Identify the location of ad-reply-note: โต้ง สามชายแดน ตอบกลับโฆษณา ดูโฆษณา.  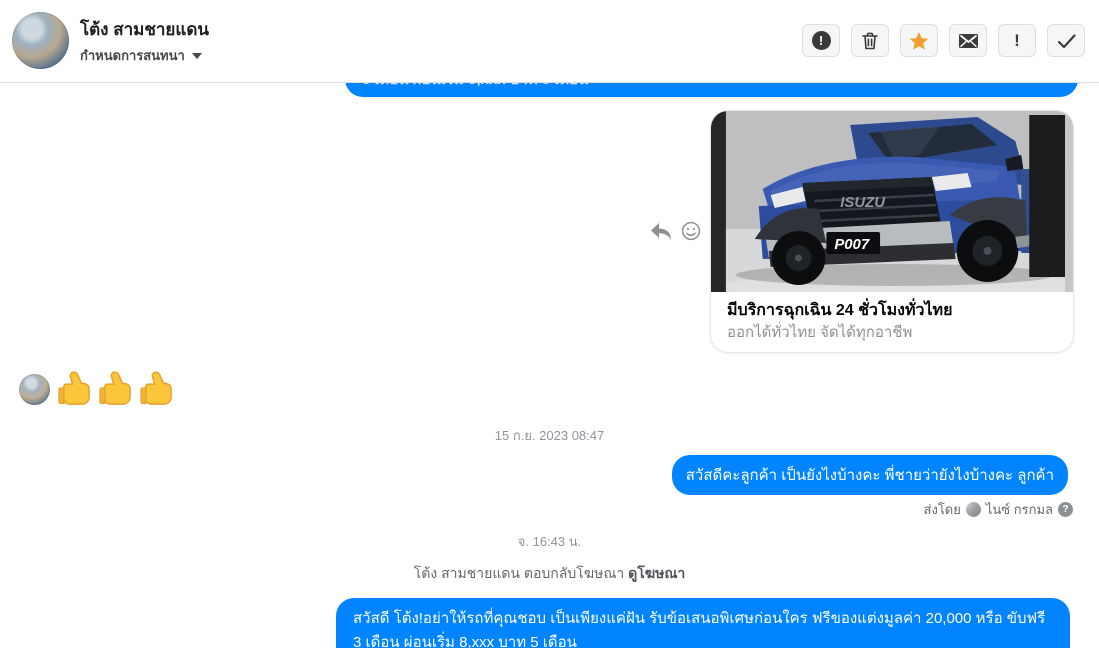
(549, 574).